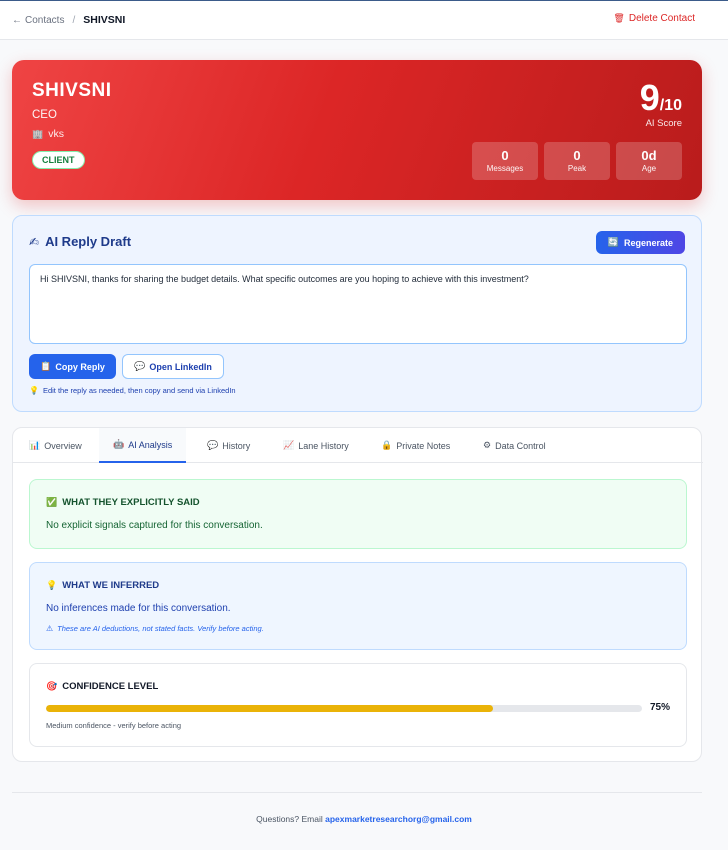  Describe the element at coordinates (649, 97) in the screenshot. I see `ai-score-value: 9` at that location.